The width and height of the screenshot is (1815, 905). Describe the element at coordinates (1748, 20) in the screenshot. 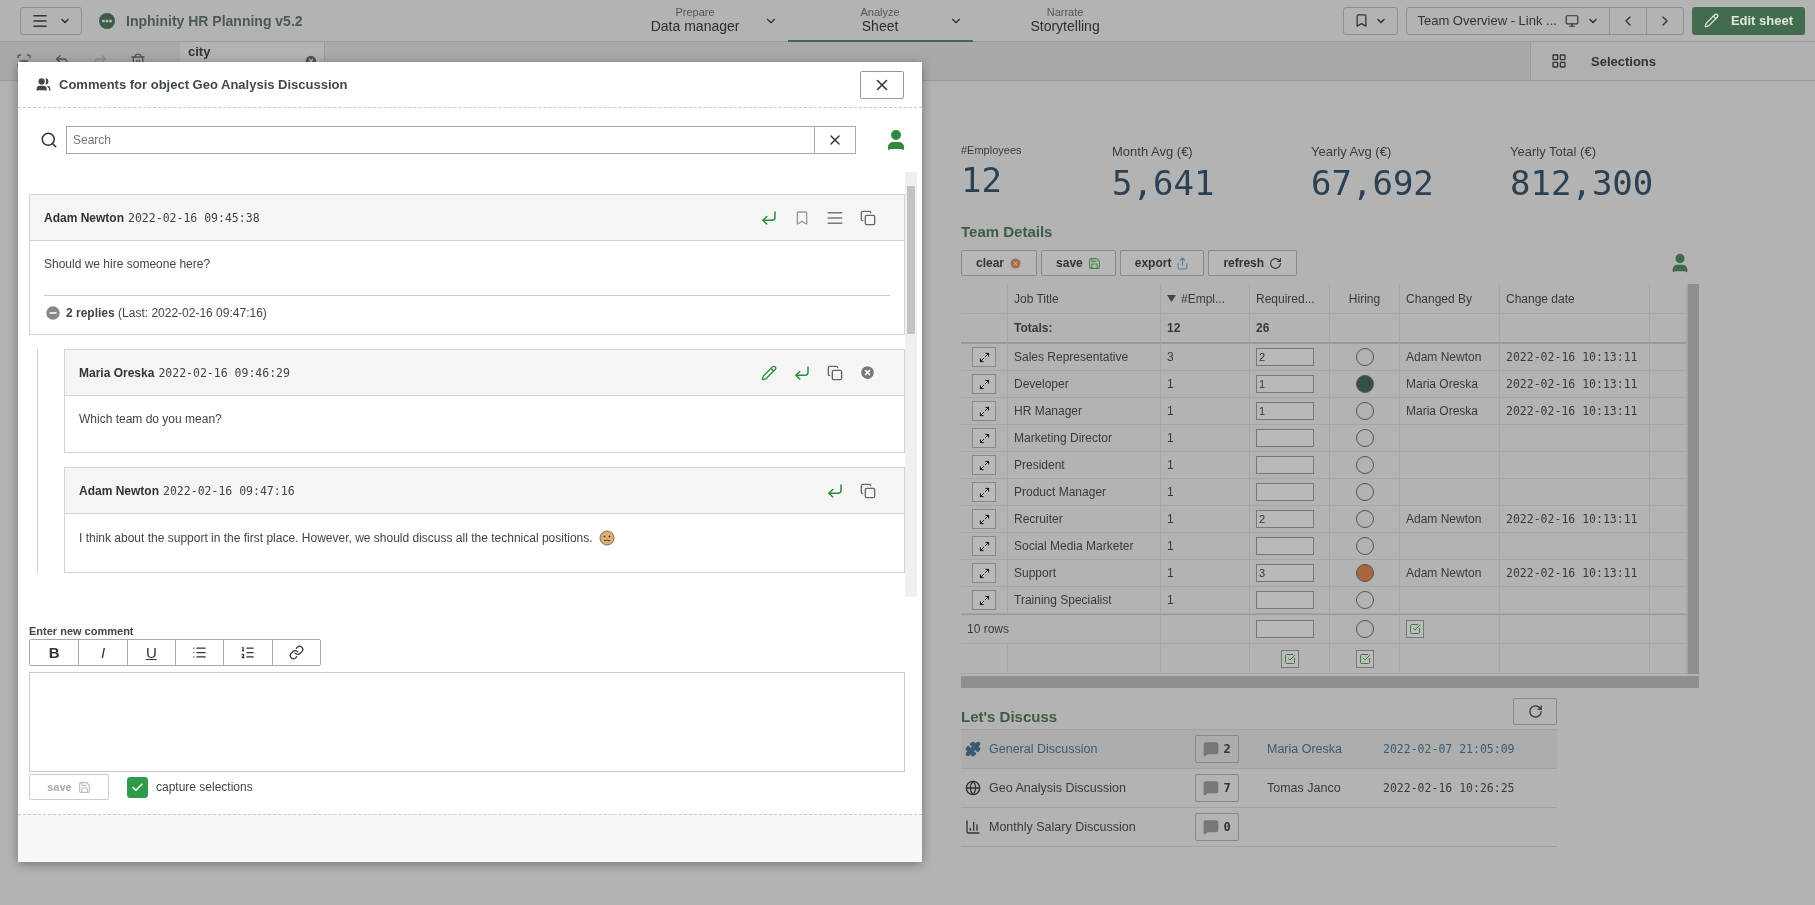

I see `edit-sheet-button: Edit sheet` at that location.